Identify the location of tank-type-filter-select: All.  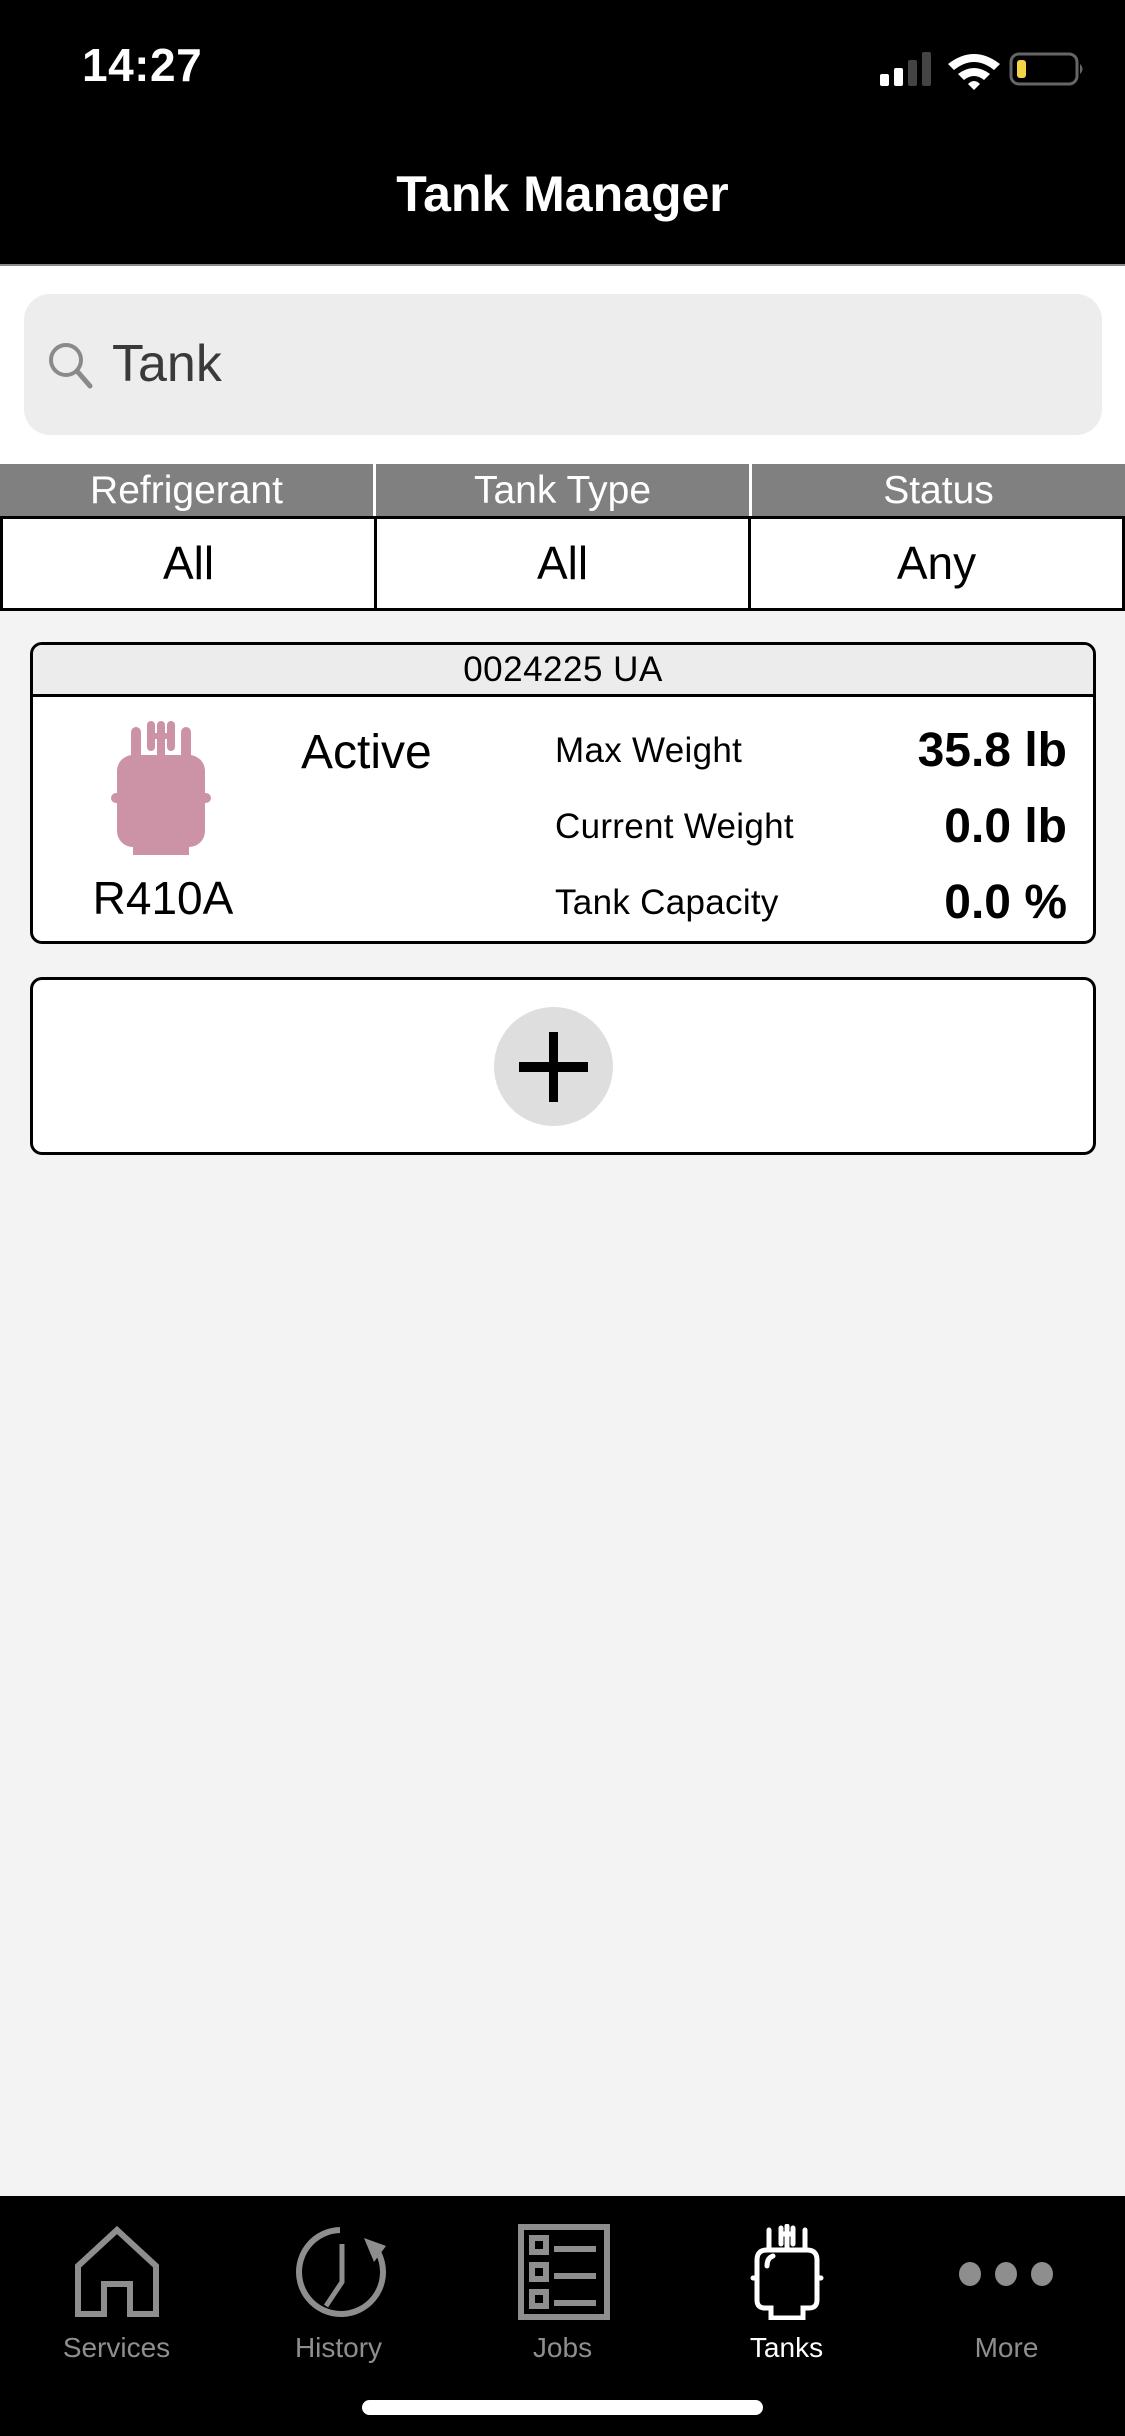
(564, 563).